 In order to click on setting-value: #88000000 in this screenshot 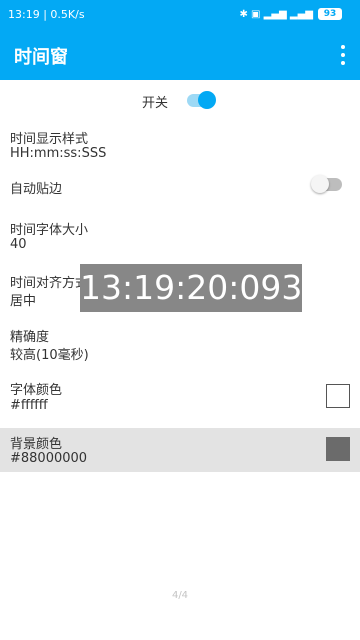, I will do `click(49, 458)`.